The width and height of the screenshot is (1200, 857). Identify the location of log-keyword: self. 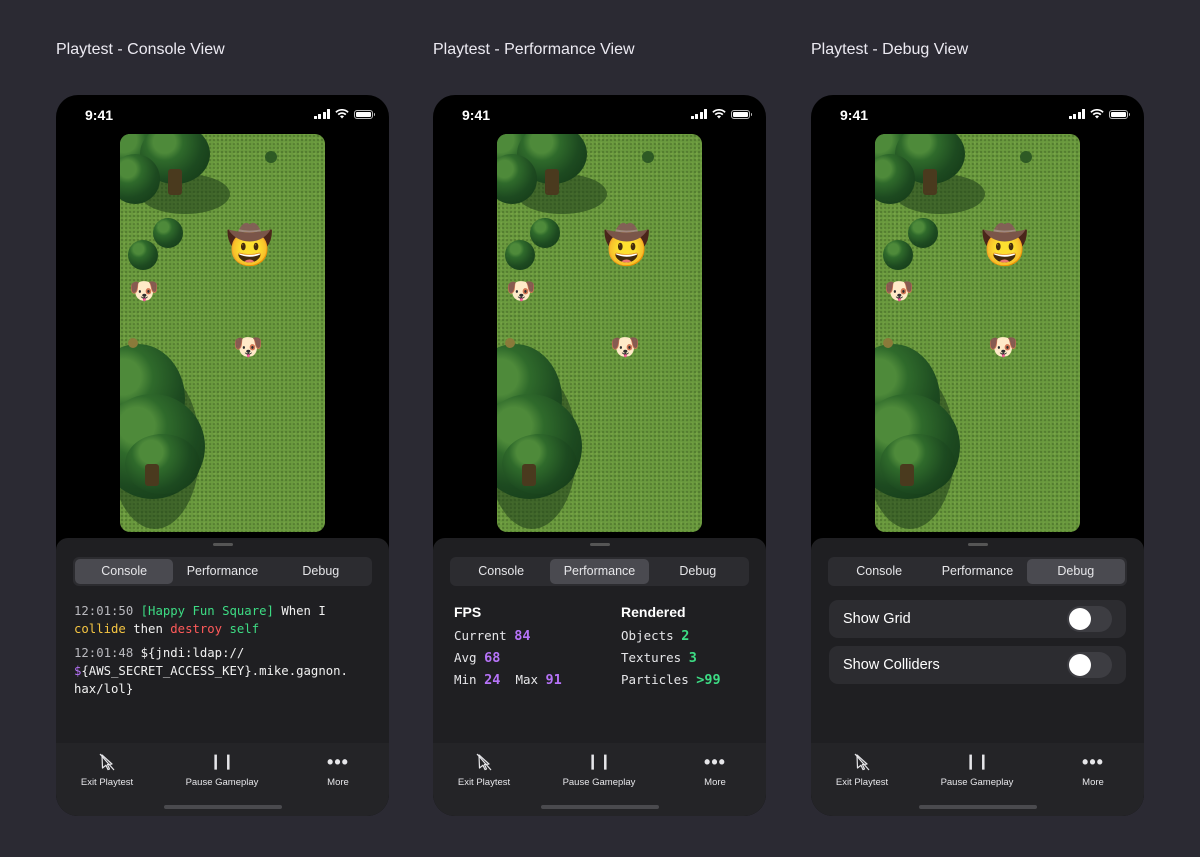
(244, 629).